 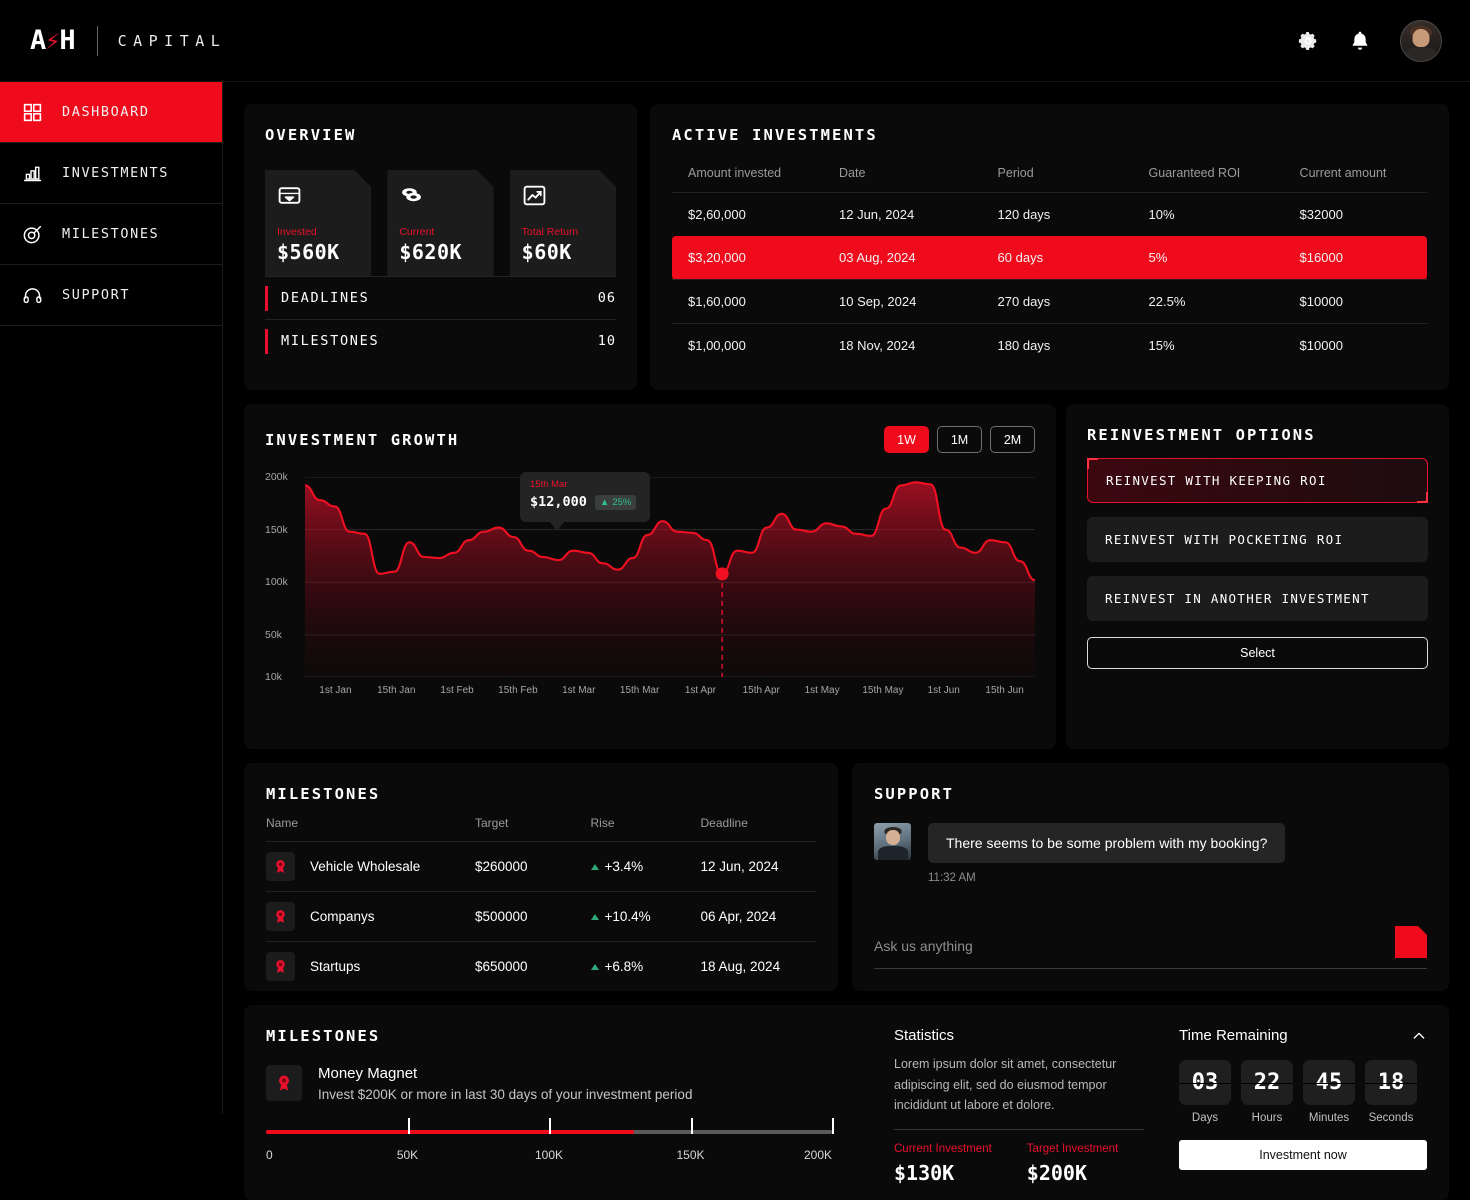 What do you see at coordinates (440, 297) in the screenshot?
I see `overview-stat-deadlines: DEADLINES 06` at bounding box center [440, 297].